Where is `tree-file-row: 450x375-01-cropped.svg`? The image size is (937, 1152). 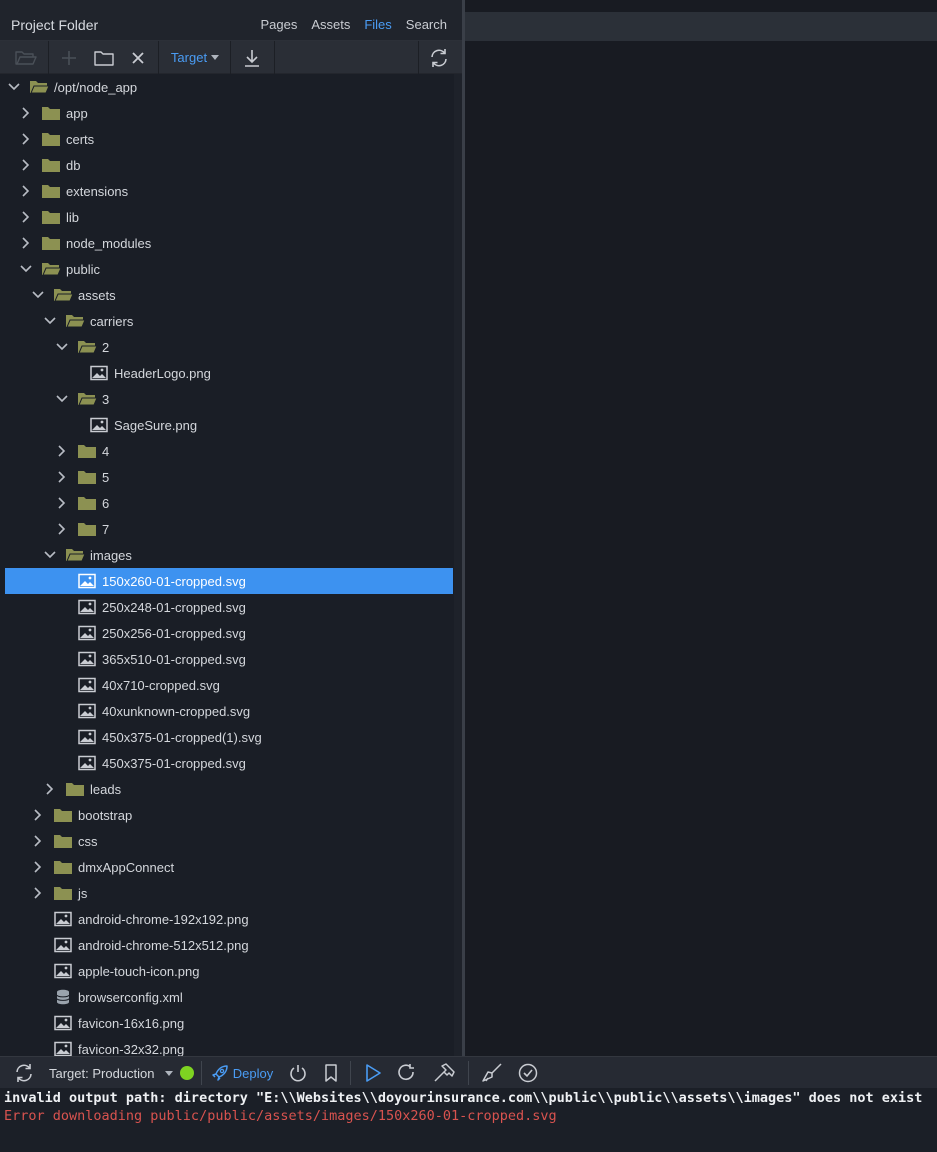 tree-file-row: 450x375-01-cropped.svg is located at coordinates (231, 763).